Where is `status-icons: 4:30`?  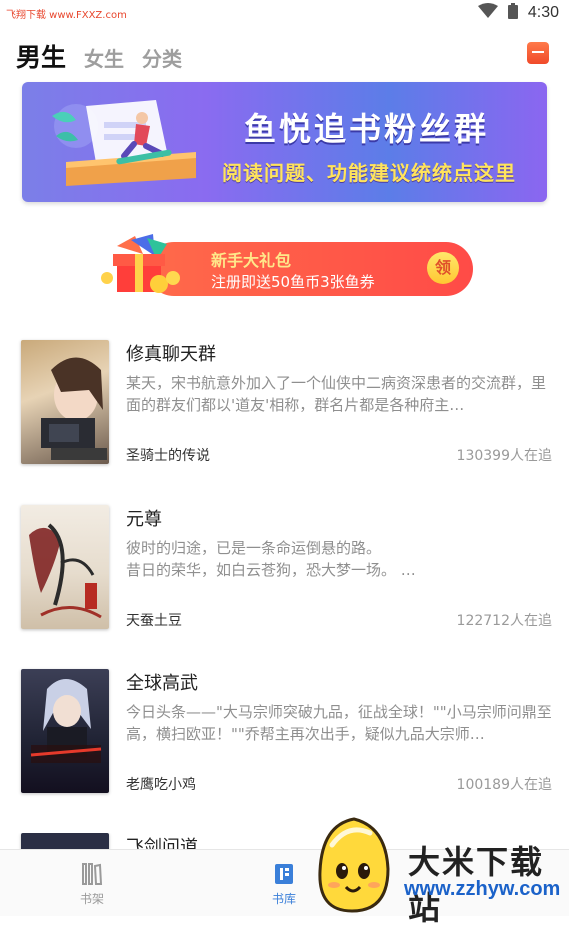
status-icons: 4:30 is located at coordinates (518, 13).